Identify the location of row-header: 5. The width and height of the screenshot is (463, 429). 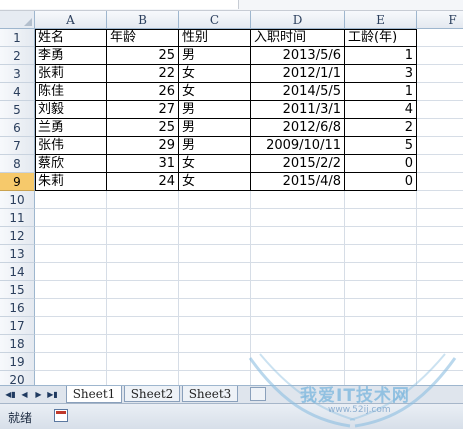
(17, 110).